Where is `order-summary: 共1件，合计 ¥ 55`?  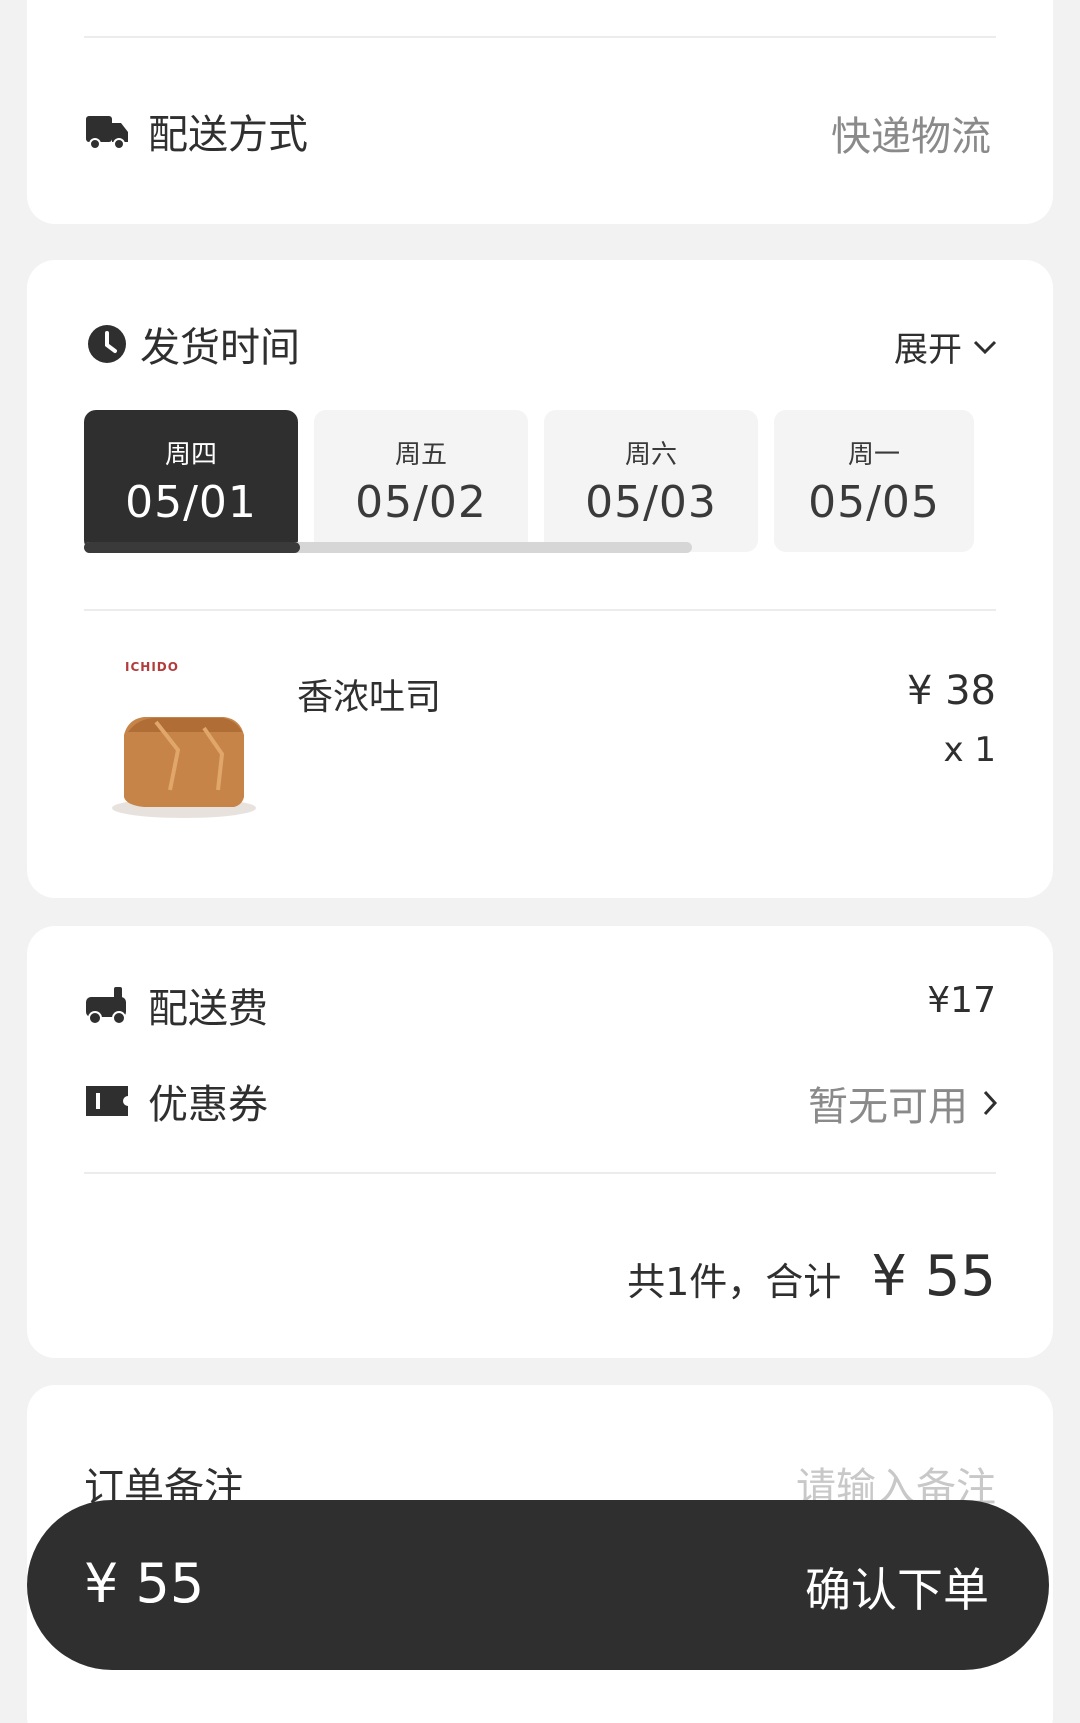
order-summary: 共1件，合计 ¥ 55 is located at coordinates (811, 1276).